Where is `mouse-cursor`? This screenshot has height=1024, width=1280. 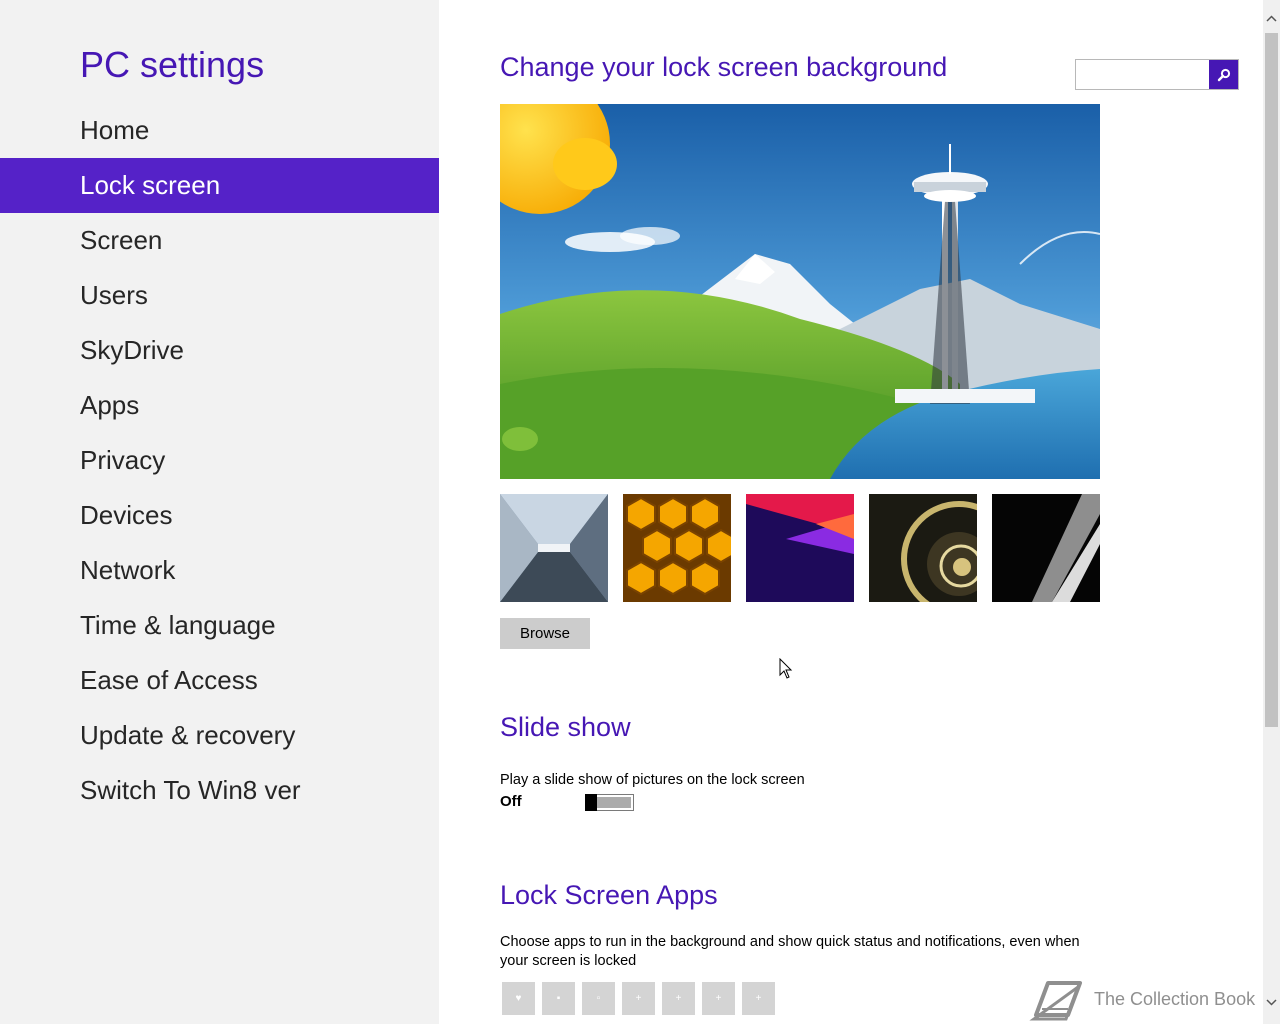 mouse-cursor is located at coordinates (786, 671).